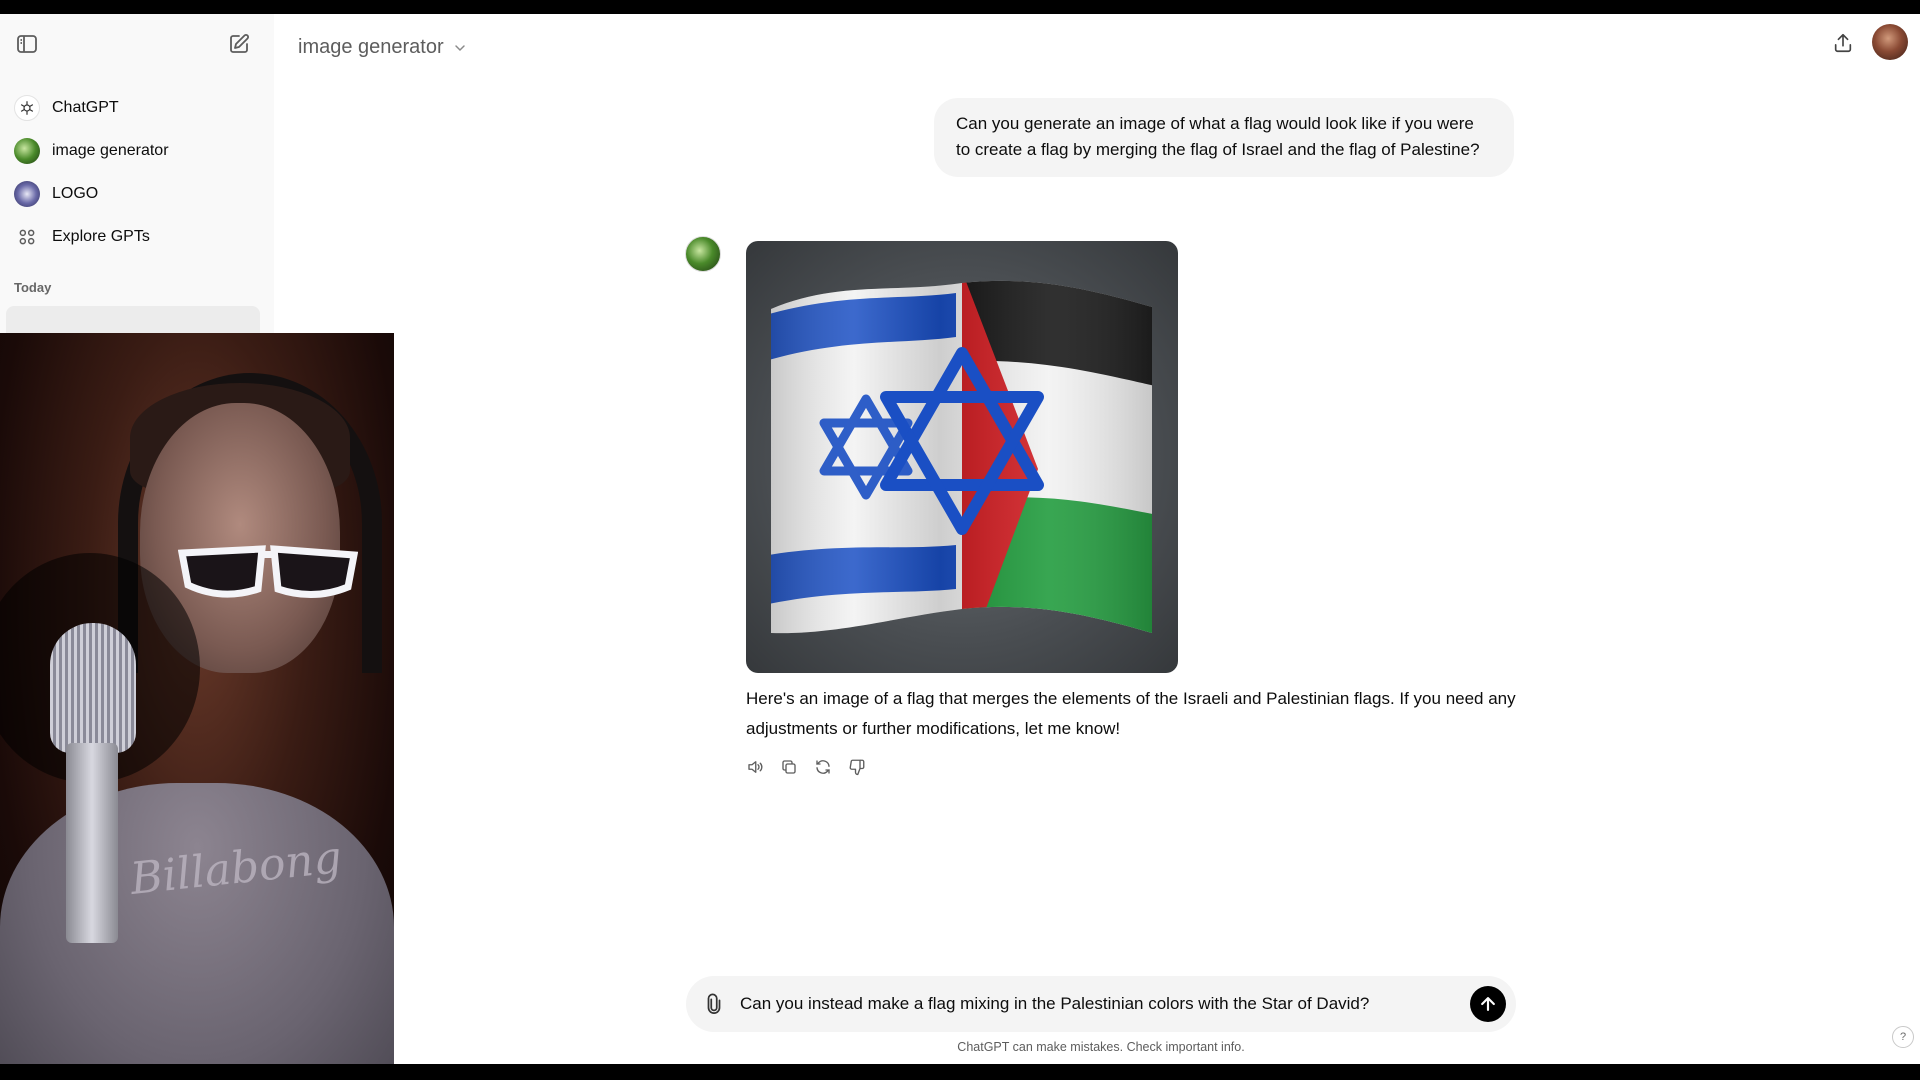 The image size is (1920, 1080). Describe the element at coordinates (962, 457) in the screenshot. I see `generated-flag-image` at that location.